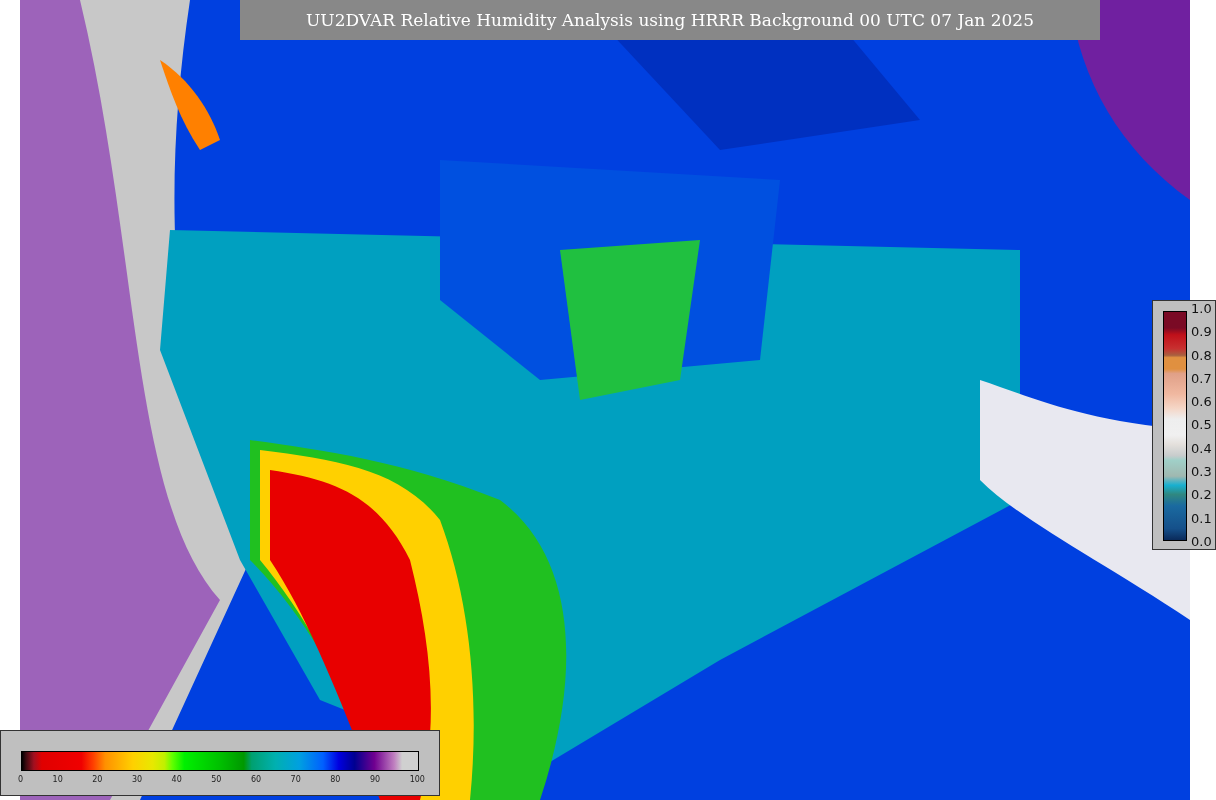 This screenshot has width=1216, height=800. I want to click on colorbar-tick-label: 0.5, so click(1201, 425).